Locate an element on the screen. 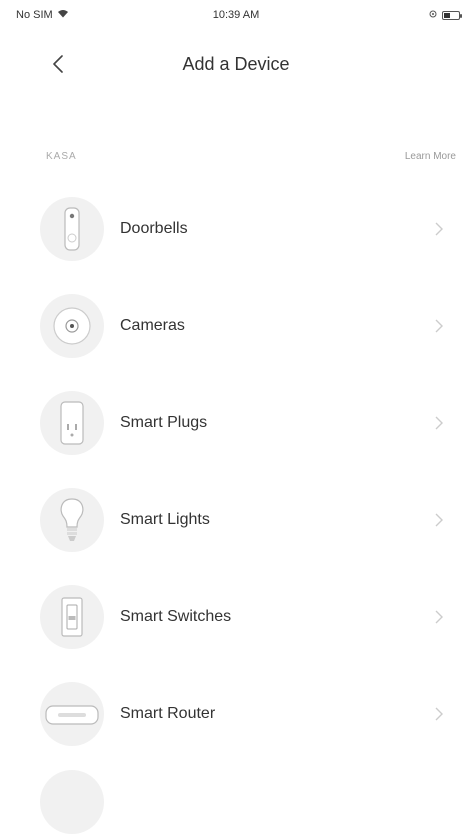 The width and height of the screenshot is (472, 834). device-label: Smart Plugs is located at coordinates (164, 422).